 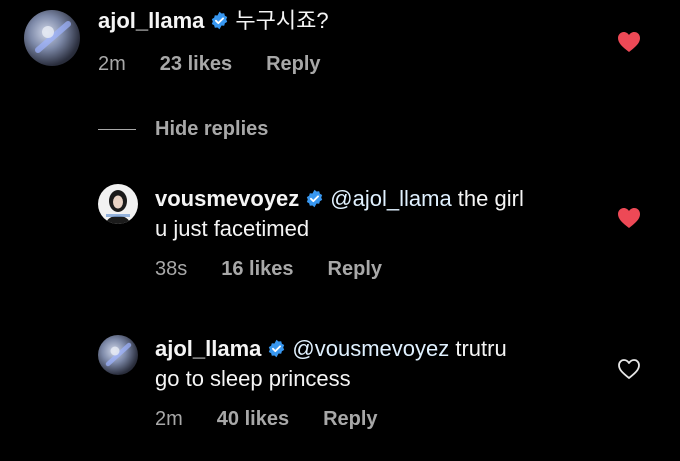 I want to click on comment-text: the girl, so click(x=487, y=198).